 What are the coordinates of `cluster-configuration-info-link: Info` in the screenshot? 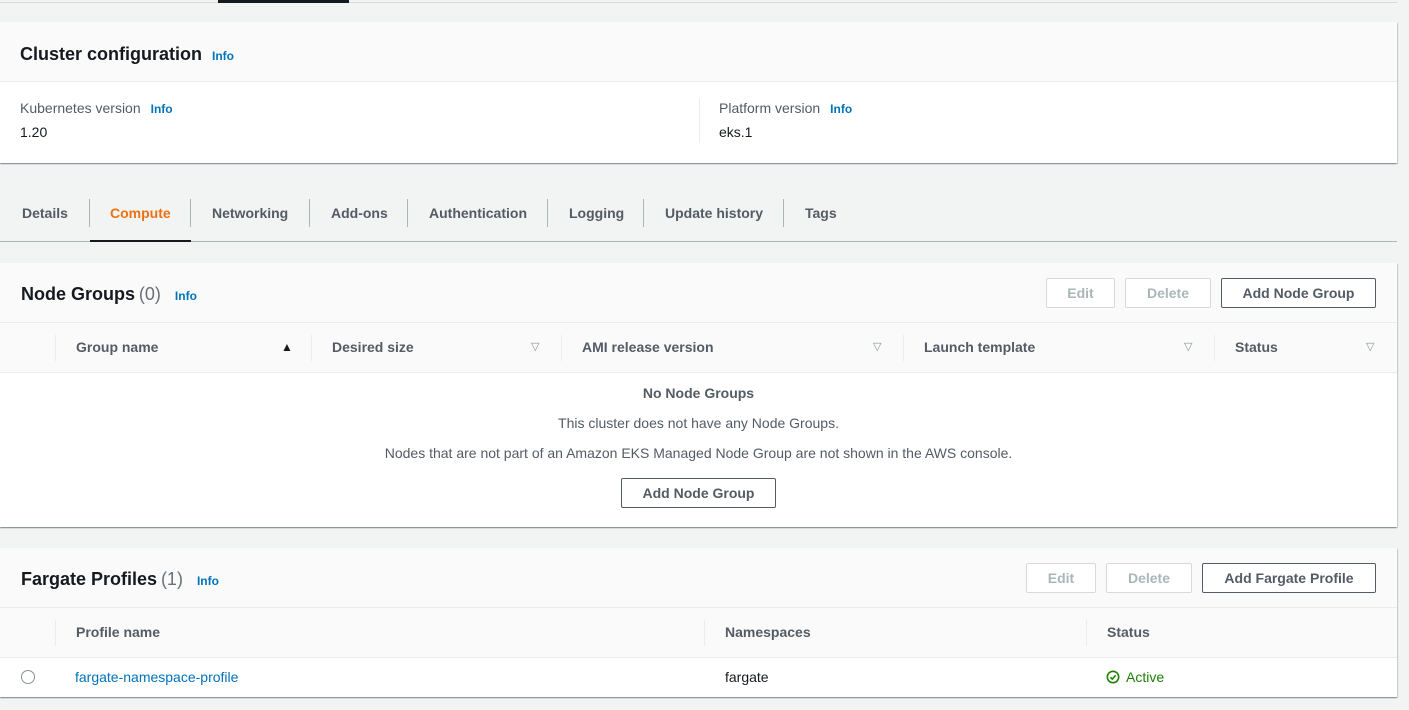 It's located at (223, 56).